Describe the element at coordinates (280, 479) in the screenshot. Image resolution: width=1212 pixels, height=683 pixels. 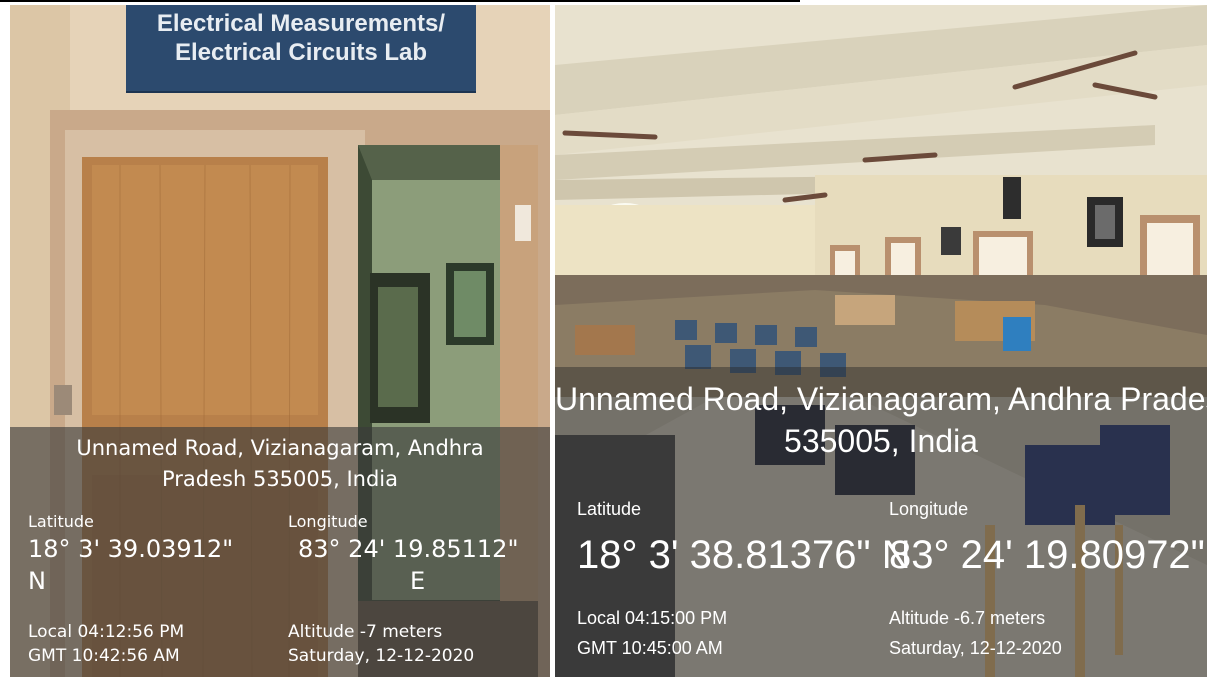
I see `address-line-2: Pradesh 535005, India` at that location.